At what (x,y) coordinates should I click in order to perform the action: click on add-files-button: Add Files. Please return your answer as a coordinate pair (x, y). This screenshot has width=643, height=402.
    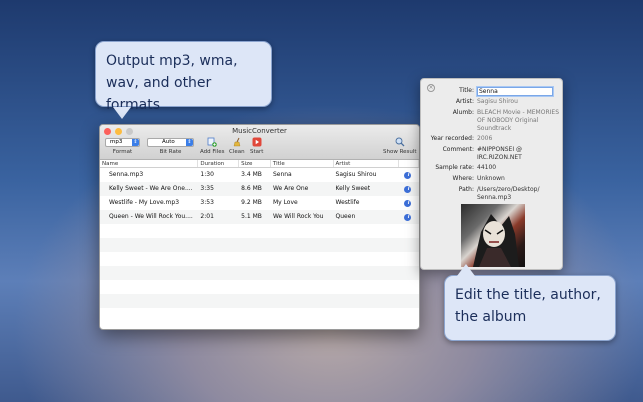
    Looking at the image, I should click on (212, 146).